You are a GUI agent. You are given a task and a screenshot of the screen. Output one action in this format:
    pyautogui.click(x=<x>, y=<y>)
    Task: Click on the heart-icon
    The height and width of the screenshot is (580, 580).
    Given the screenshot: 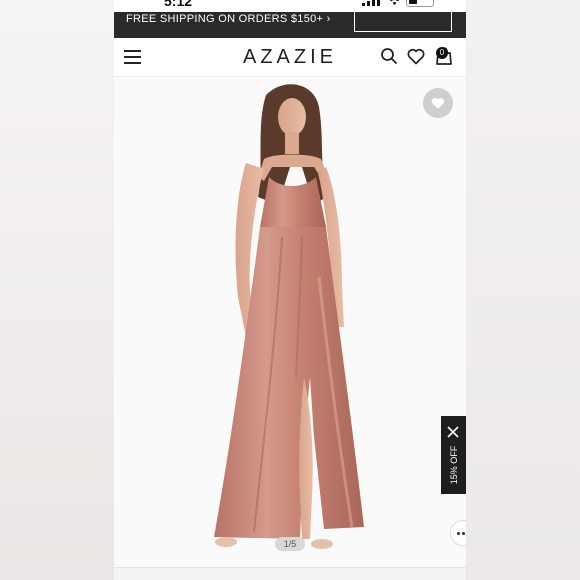 What is the action you would take?
    pyautogui.click(x=438, y=103)
    